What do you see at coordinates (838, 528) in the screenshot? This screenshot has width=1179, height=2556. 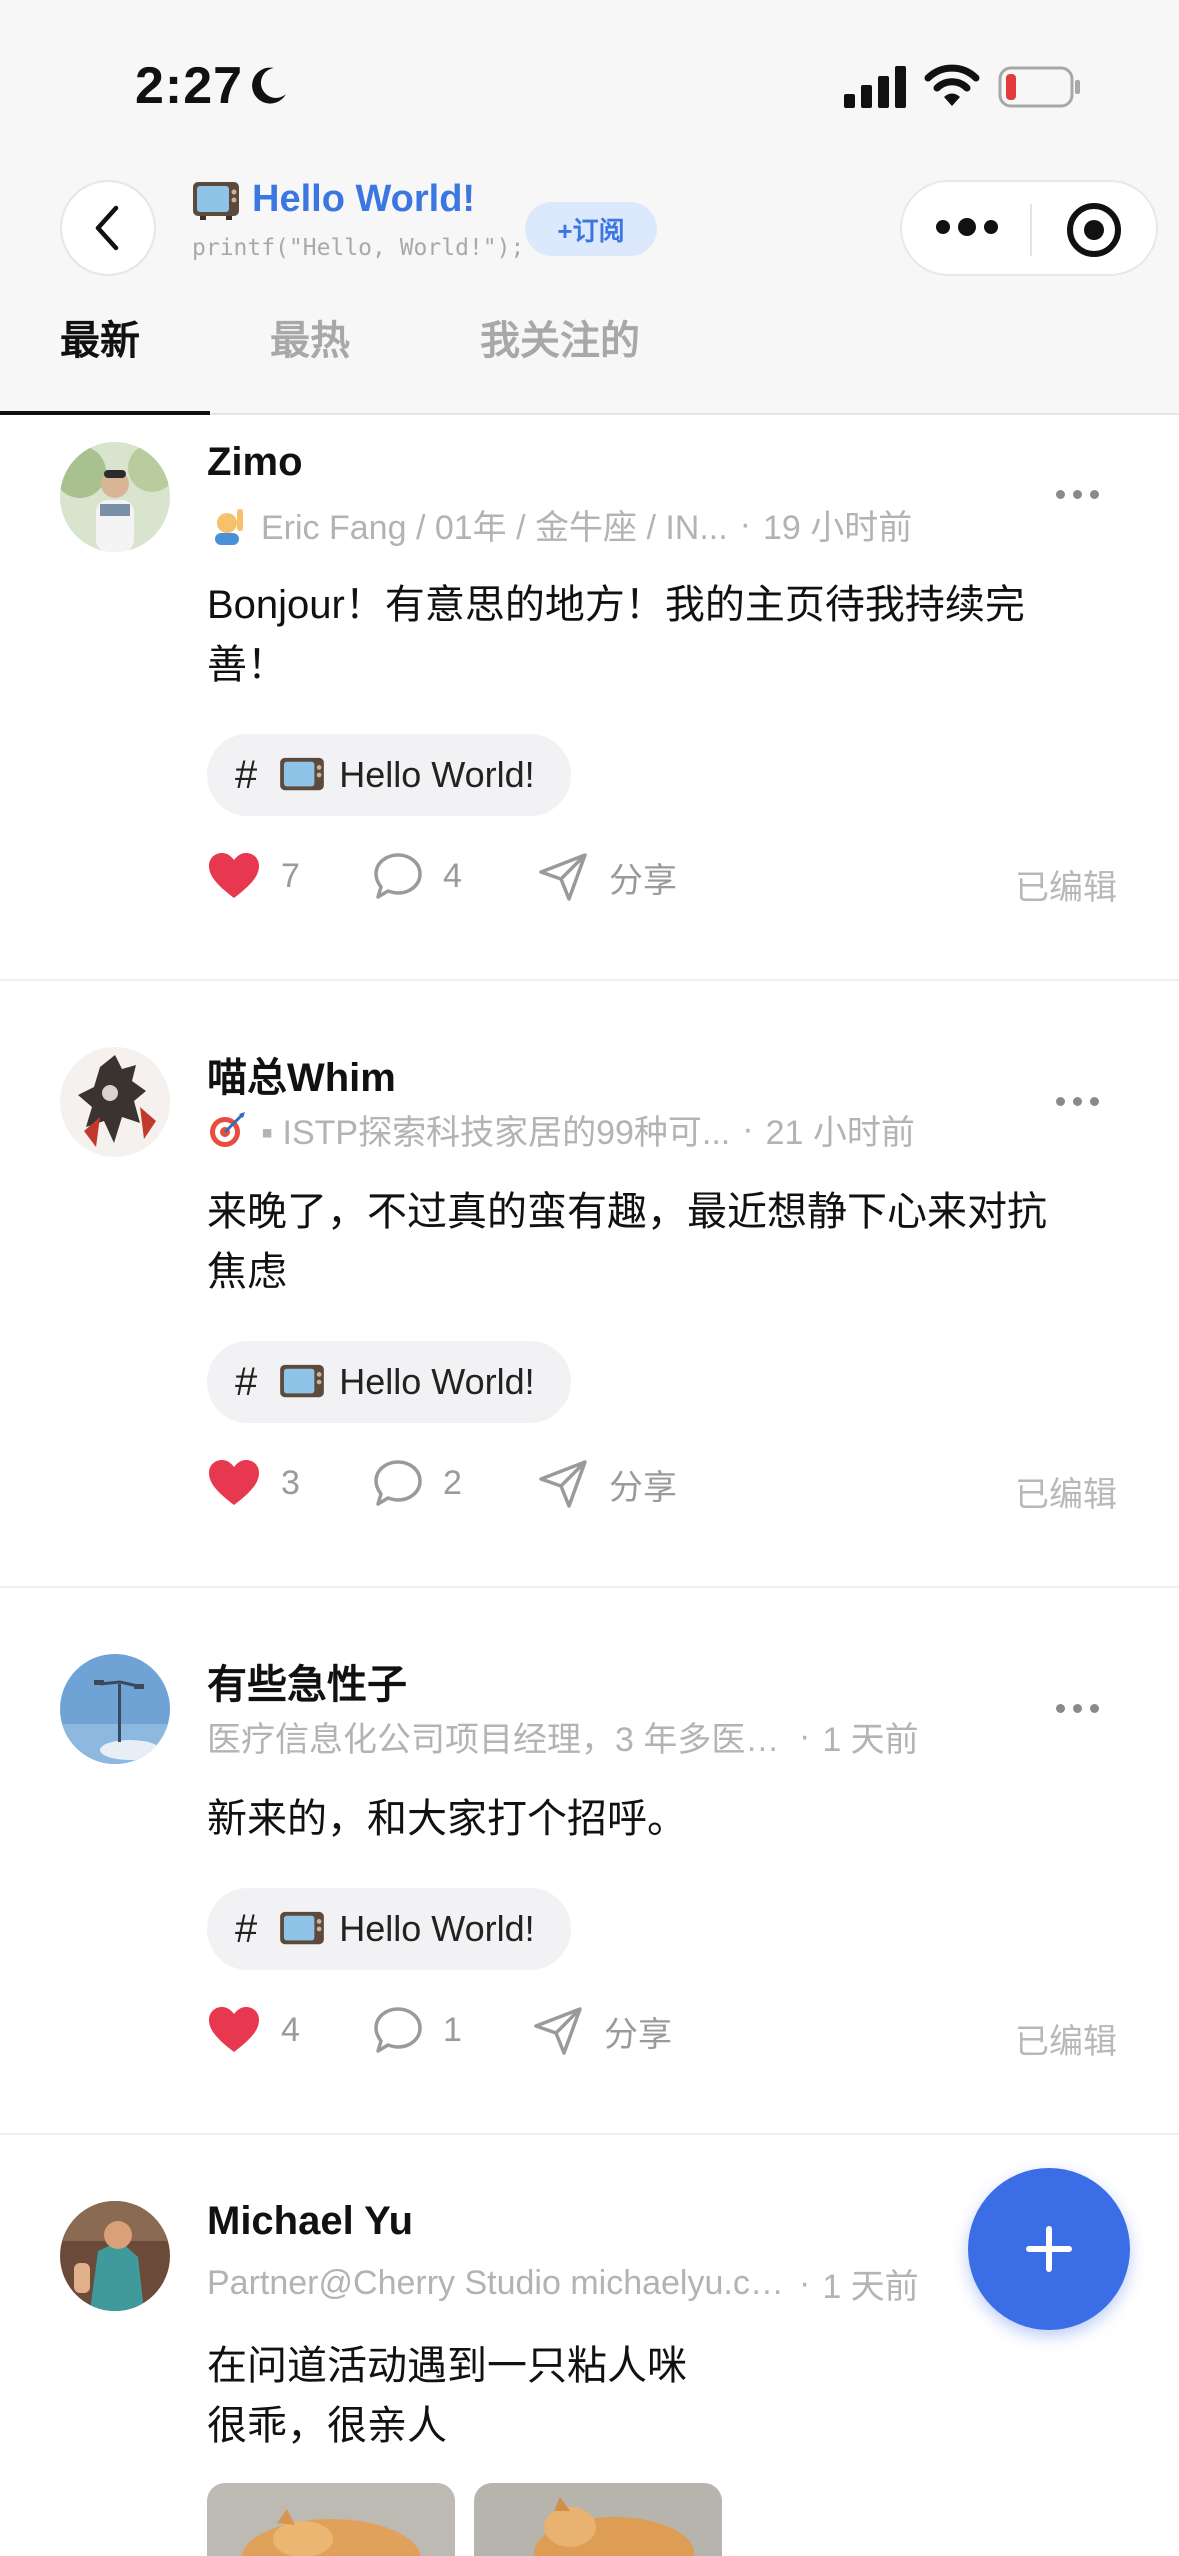 I see `post-time: 19 小时前` at bounding box center [838, 528].